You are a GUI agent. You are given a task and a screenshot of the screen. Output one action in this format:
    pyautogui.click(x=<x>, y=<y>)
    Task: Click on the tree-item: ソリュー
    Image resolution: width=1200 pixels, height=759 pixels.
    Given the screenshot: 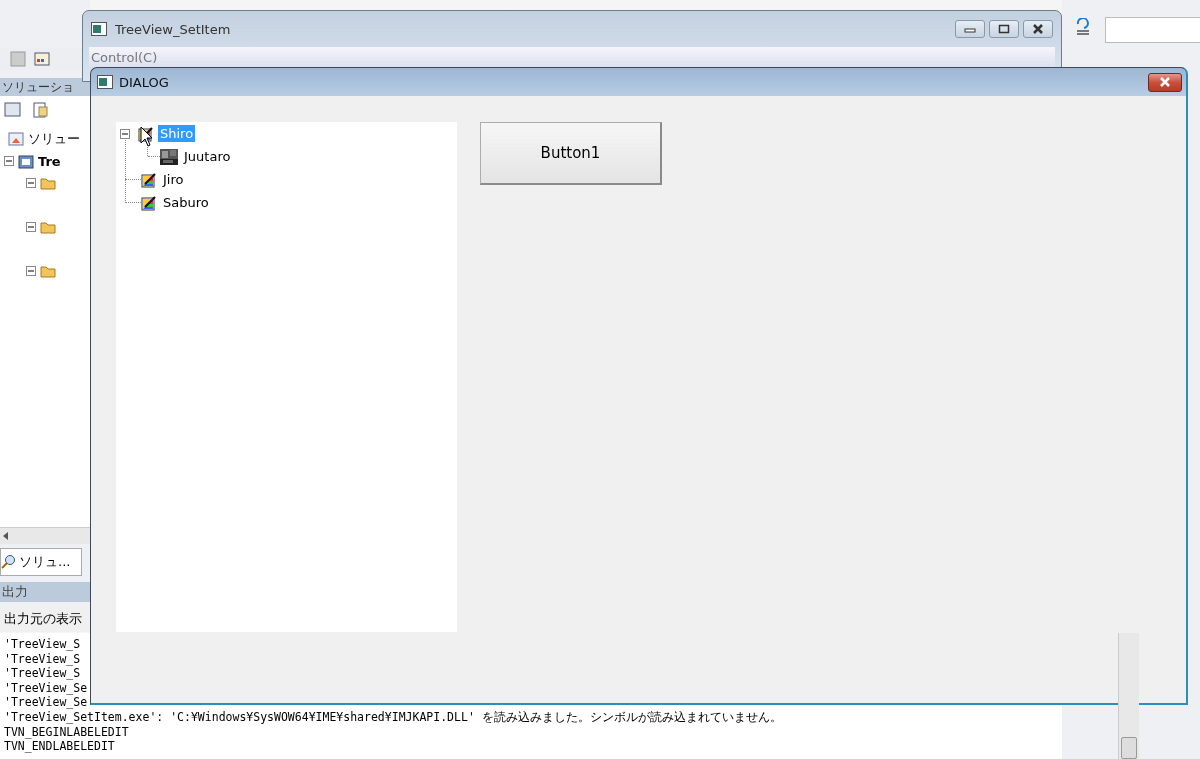 What is the action you would take?
    pyautogui.click(x=54, y=139)
    